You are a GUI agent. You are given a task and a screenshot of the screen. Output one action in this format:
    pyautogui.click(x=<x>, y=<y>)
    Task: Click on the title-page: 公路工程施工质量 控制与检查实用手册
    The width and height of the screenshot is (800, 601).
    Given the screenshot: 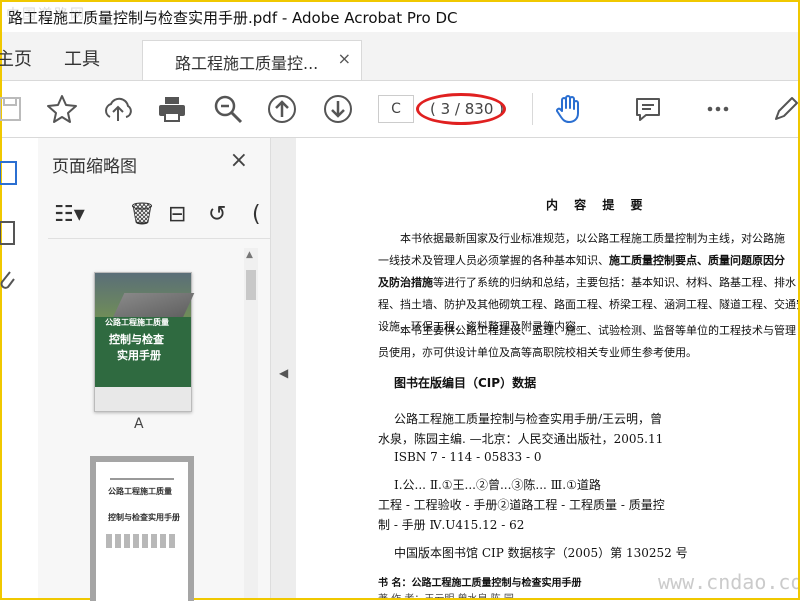 What is the action you would take?
    pyautogui.click(x=142, y=531)
    